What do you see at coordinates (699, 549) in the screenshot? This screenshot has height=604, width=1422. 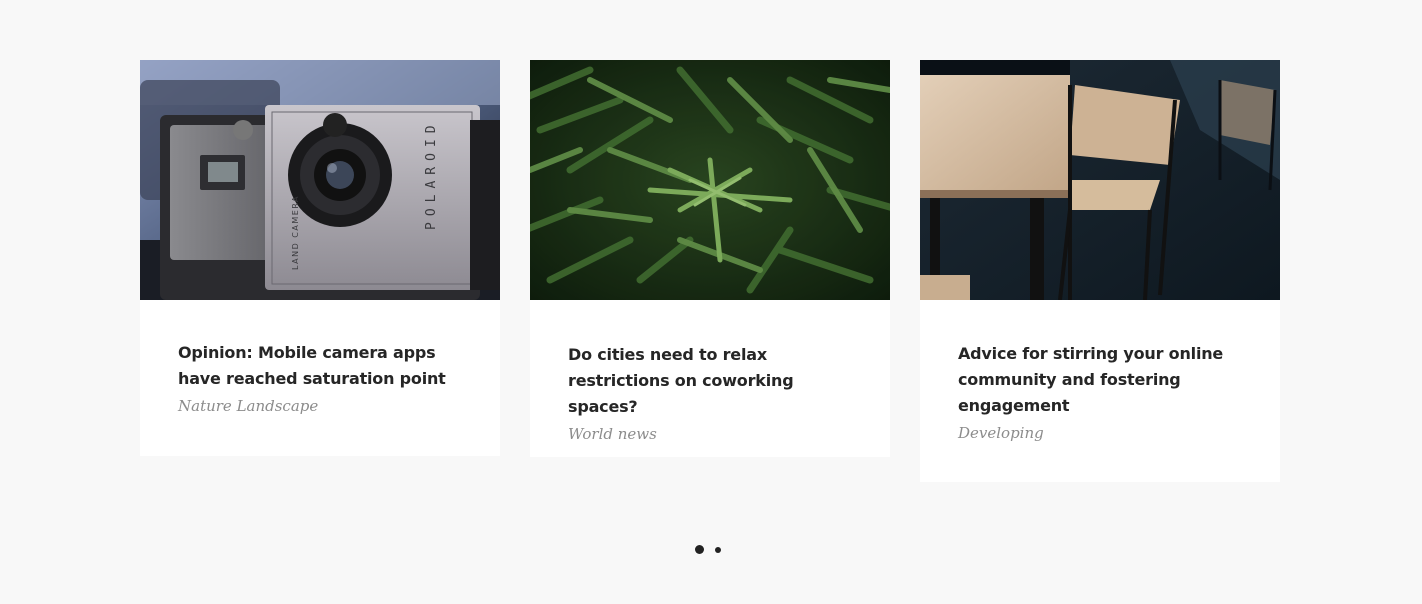 I see `pagination-dot-active` at bounding box center [699, 549].